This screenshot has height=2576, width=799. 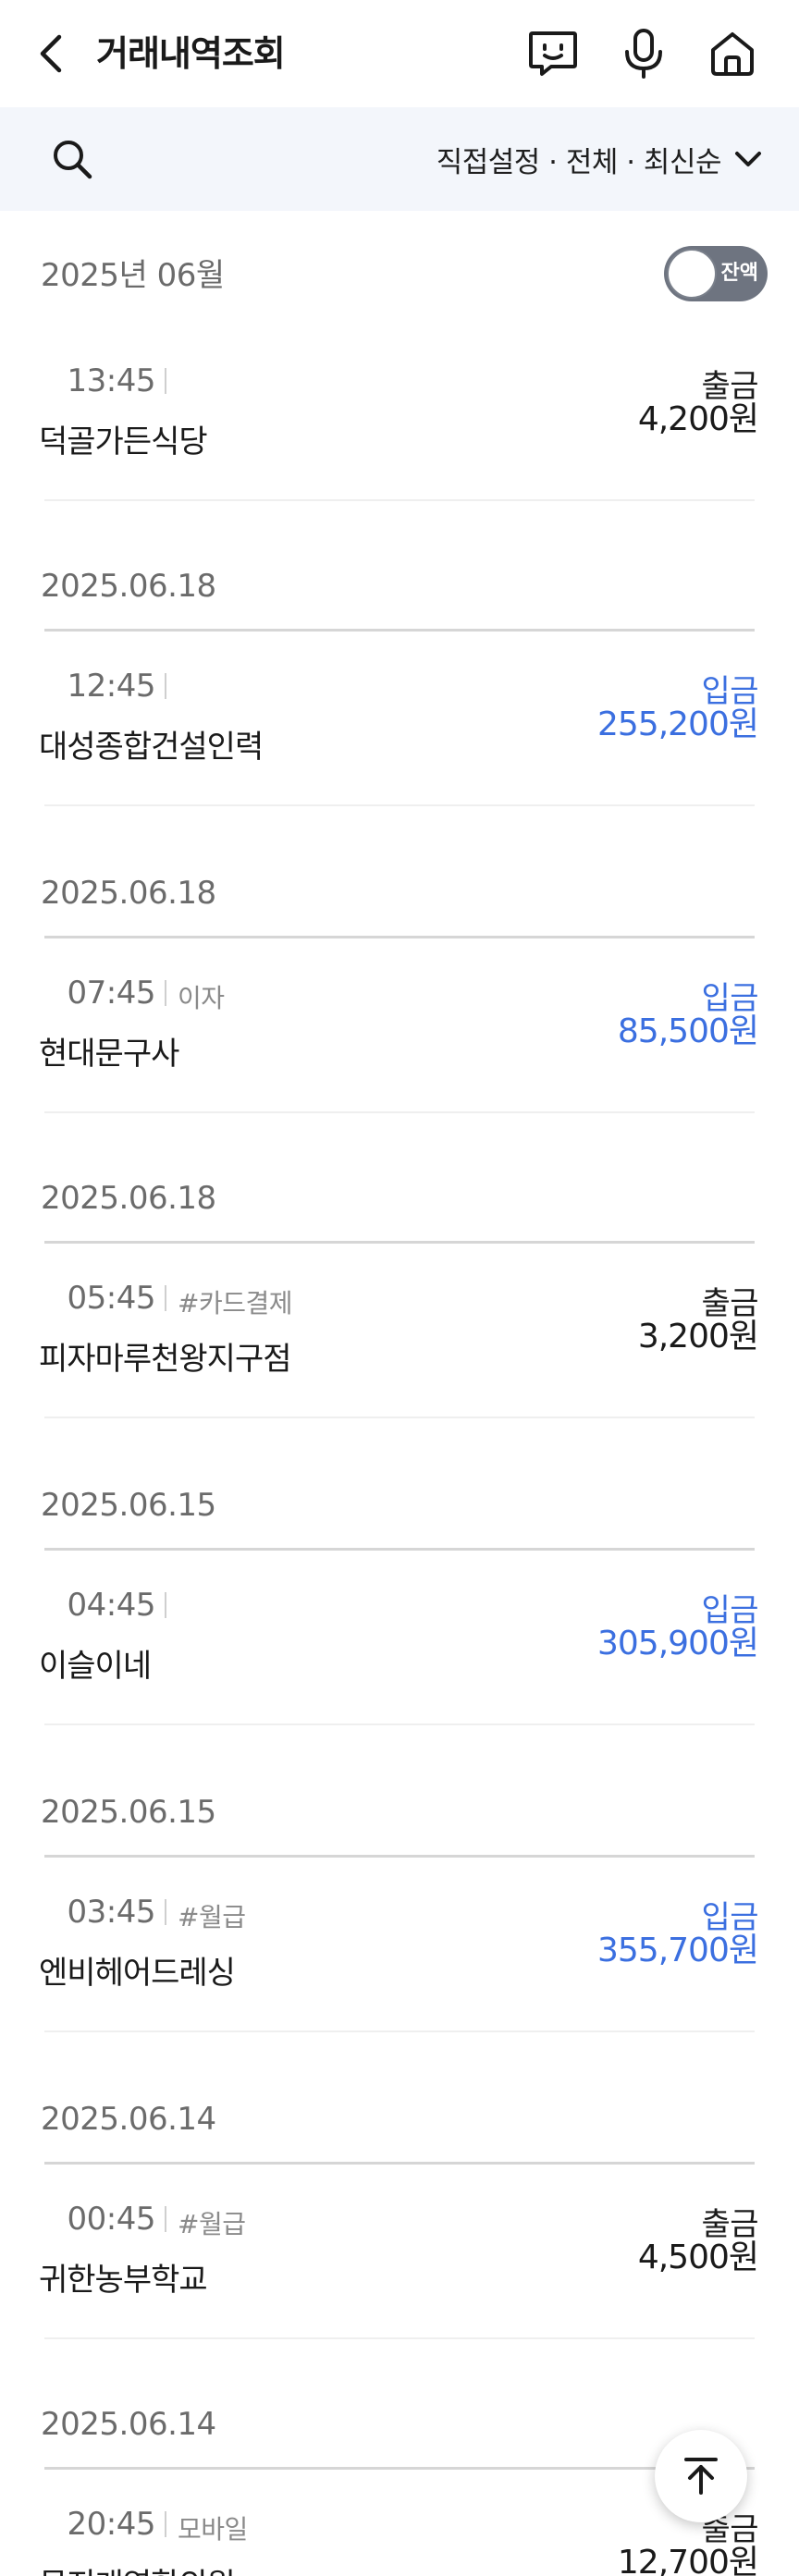 What do you see at coordinates (748, 159) in the screenshot?
I see `chevron-down-icon` at bounding box center [748, 159].